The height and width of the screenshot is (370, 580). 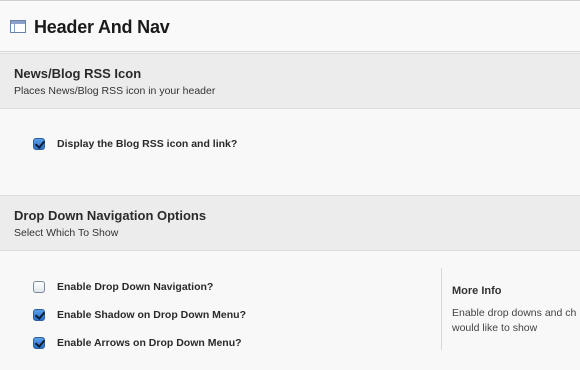 What do you see at coordinates (290, 26) in the screenshot?
I see `page-header: Header And Nav` at bounding box center [290, 26].